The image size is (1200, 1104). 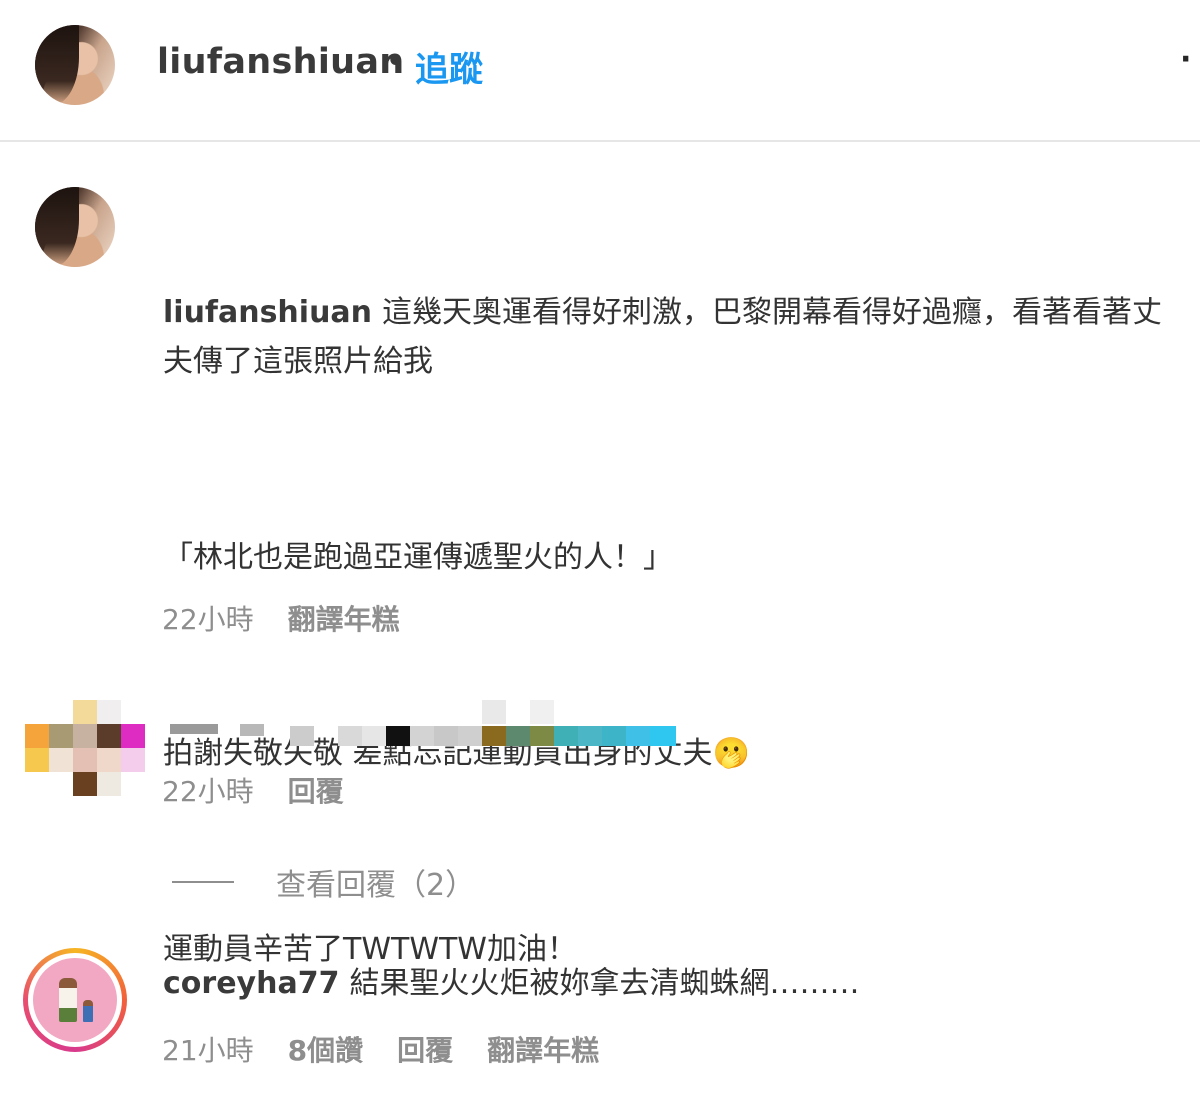 I want to click on caption-author-avatar, so click(x=75, y=227).